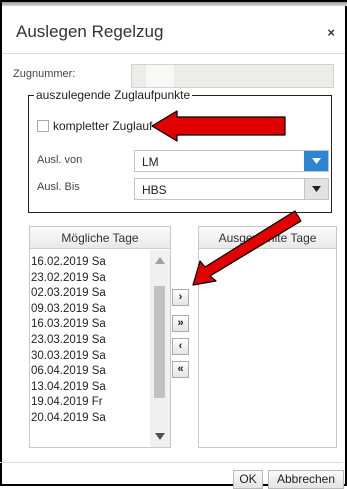 The image size is (347, 489). Describe the element at coordinates (43, 126) in the screenshot. I see `kompletter-zuglauf-checkbox` at that location.